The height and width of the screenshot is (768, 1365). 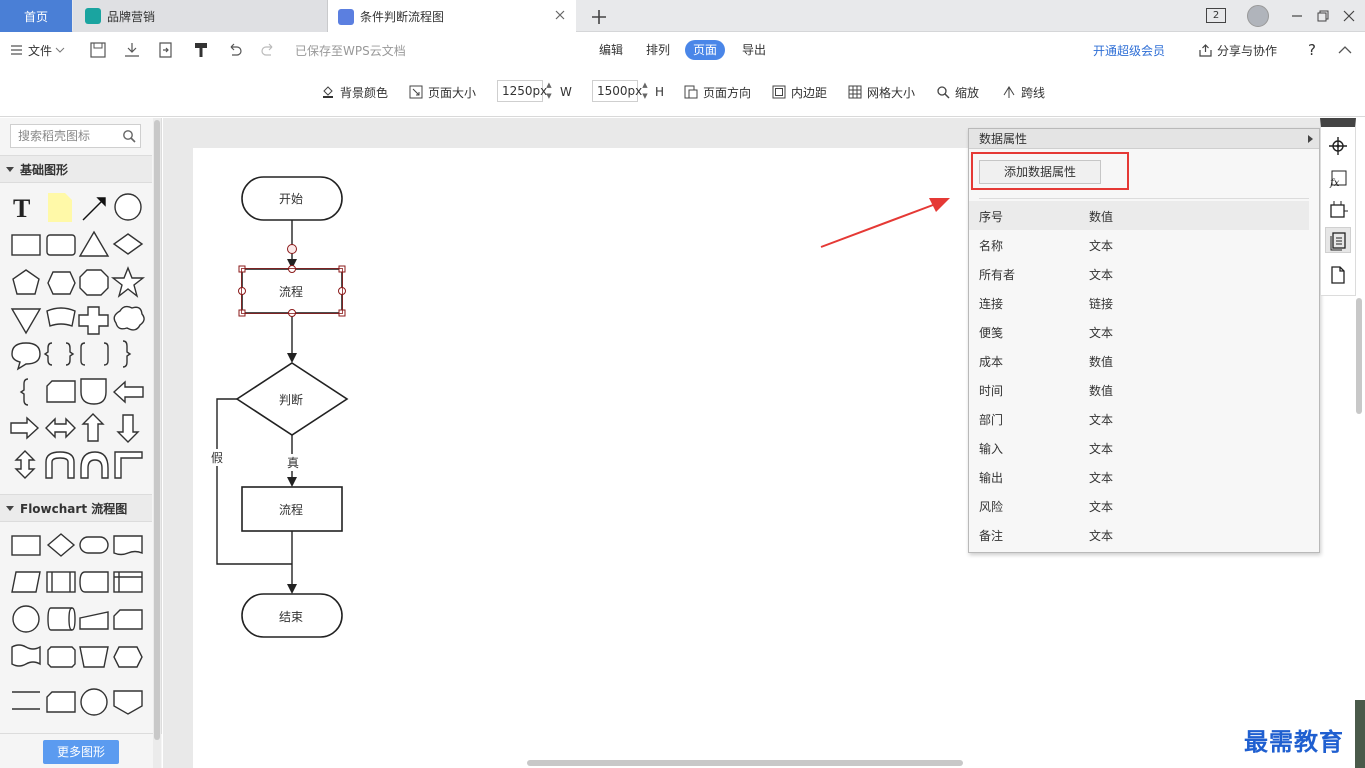 What do you see at coordinates (402, 17) in the screenshot?
I see `tab-active-label: 条件判断流程图` at bounding box center [402, 17].